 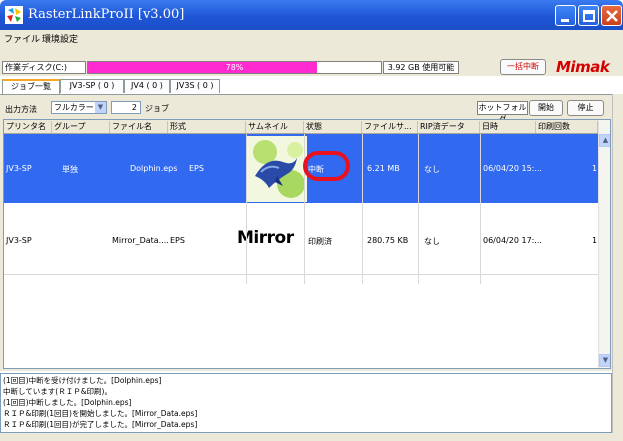 I want to click on output-method-select: フルカラー ▼, so click(x=79, y=107).